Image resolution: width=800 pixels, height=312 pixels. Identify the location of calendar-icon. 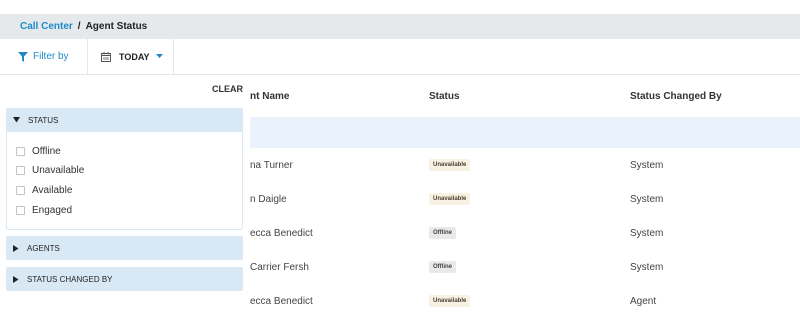
(106, 56).